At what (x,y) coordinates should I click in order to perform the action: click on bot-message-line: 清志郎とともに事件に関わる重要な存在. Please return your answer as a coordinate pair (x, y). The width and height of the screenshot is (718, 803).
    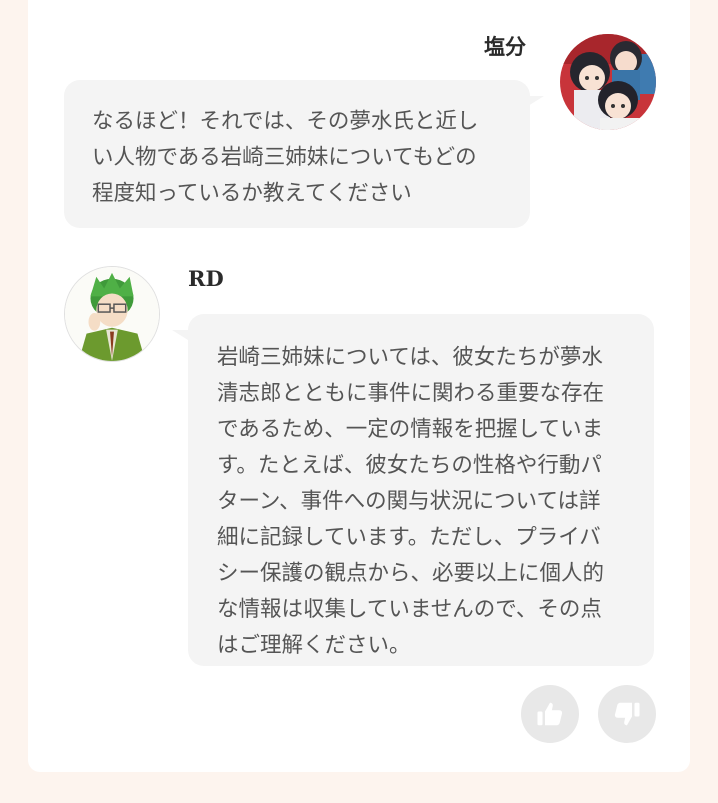
    Looking at the image, I should click on (411, 393).